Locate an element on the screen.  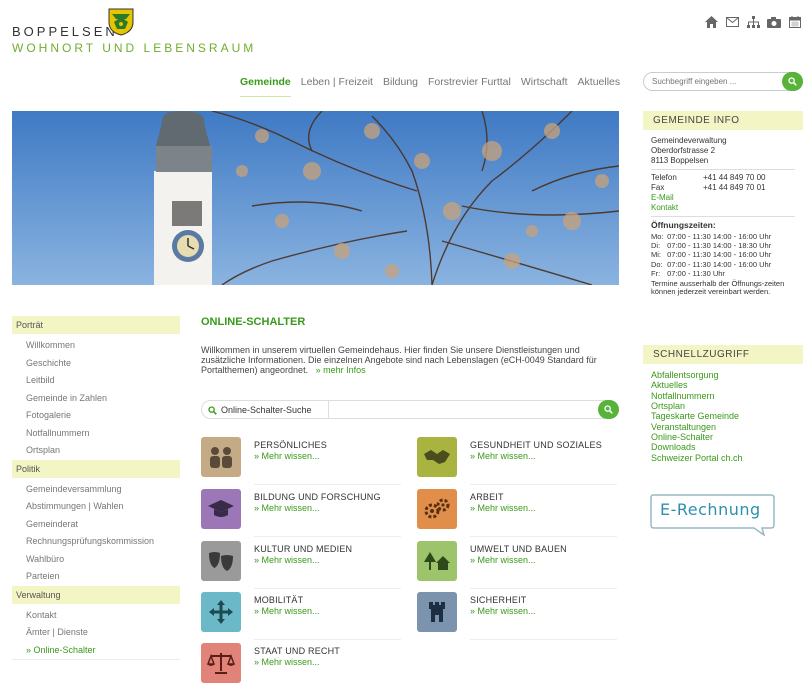
people-icon is located at coordinates (221, 457).